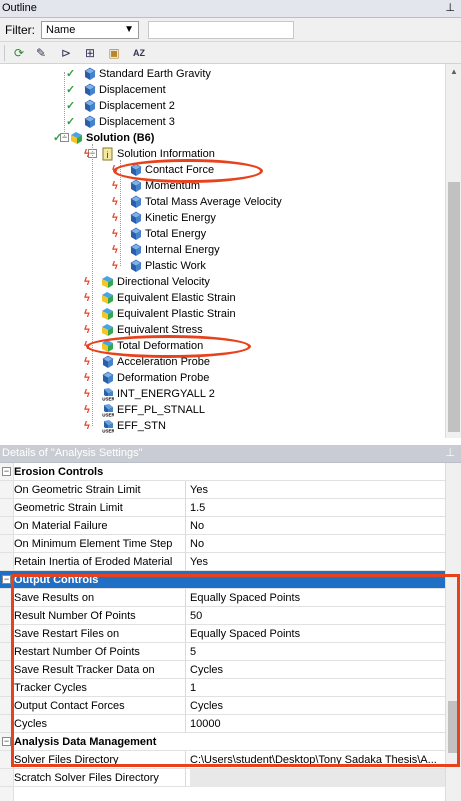 This screenshot has height=801, width=461. What do you see at coordinates (161, 410) in the screenshot?
I see `tree-item-label: EFF_PL_STNALL` at bounding box center [161, 410].